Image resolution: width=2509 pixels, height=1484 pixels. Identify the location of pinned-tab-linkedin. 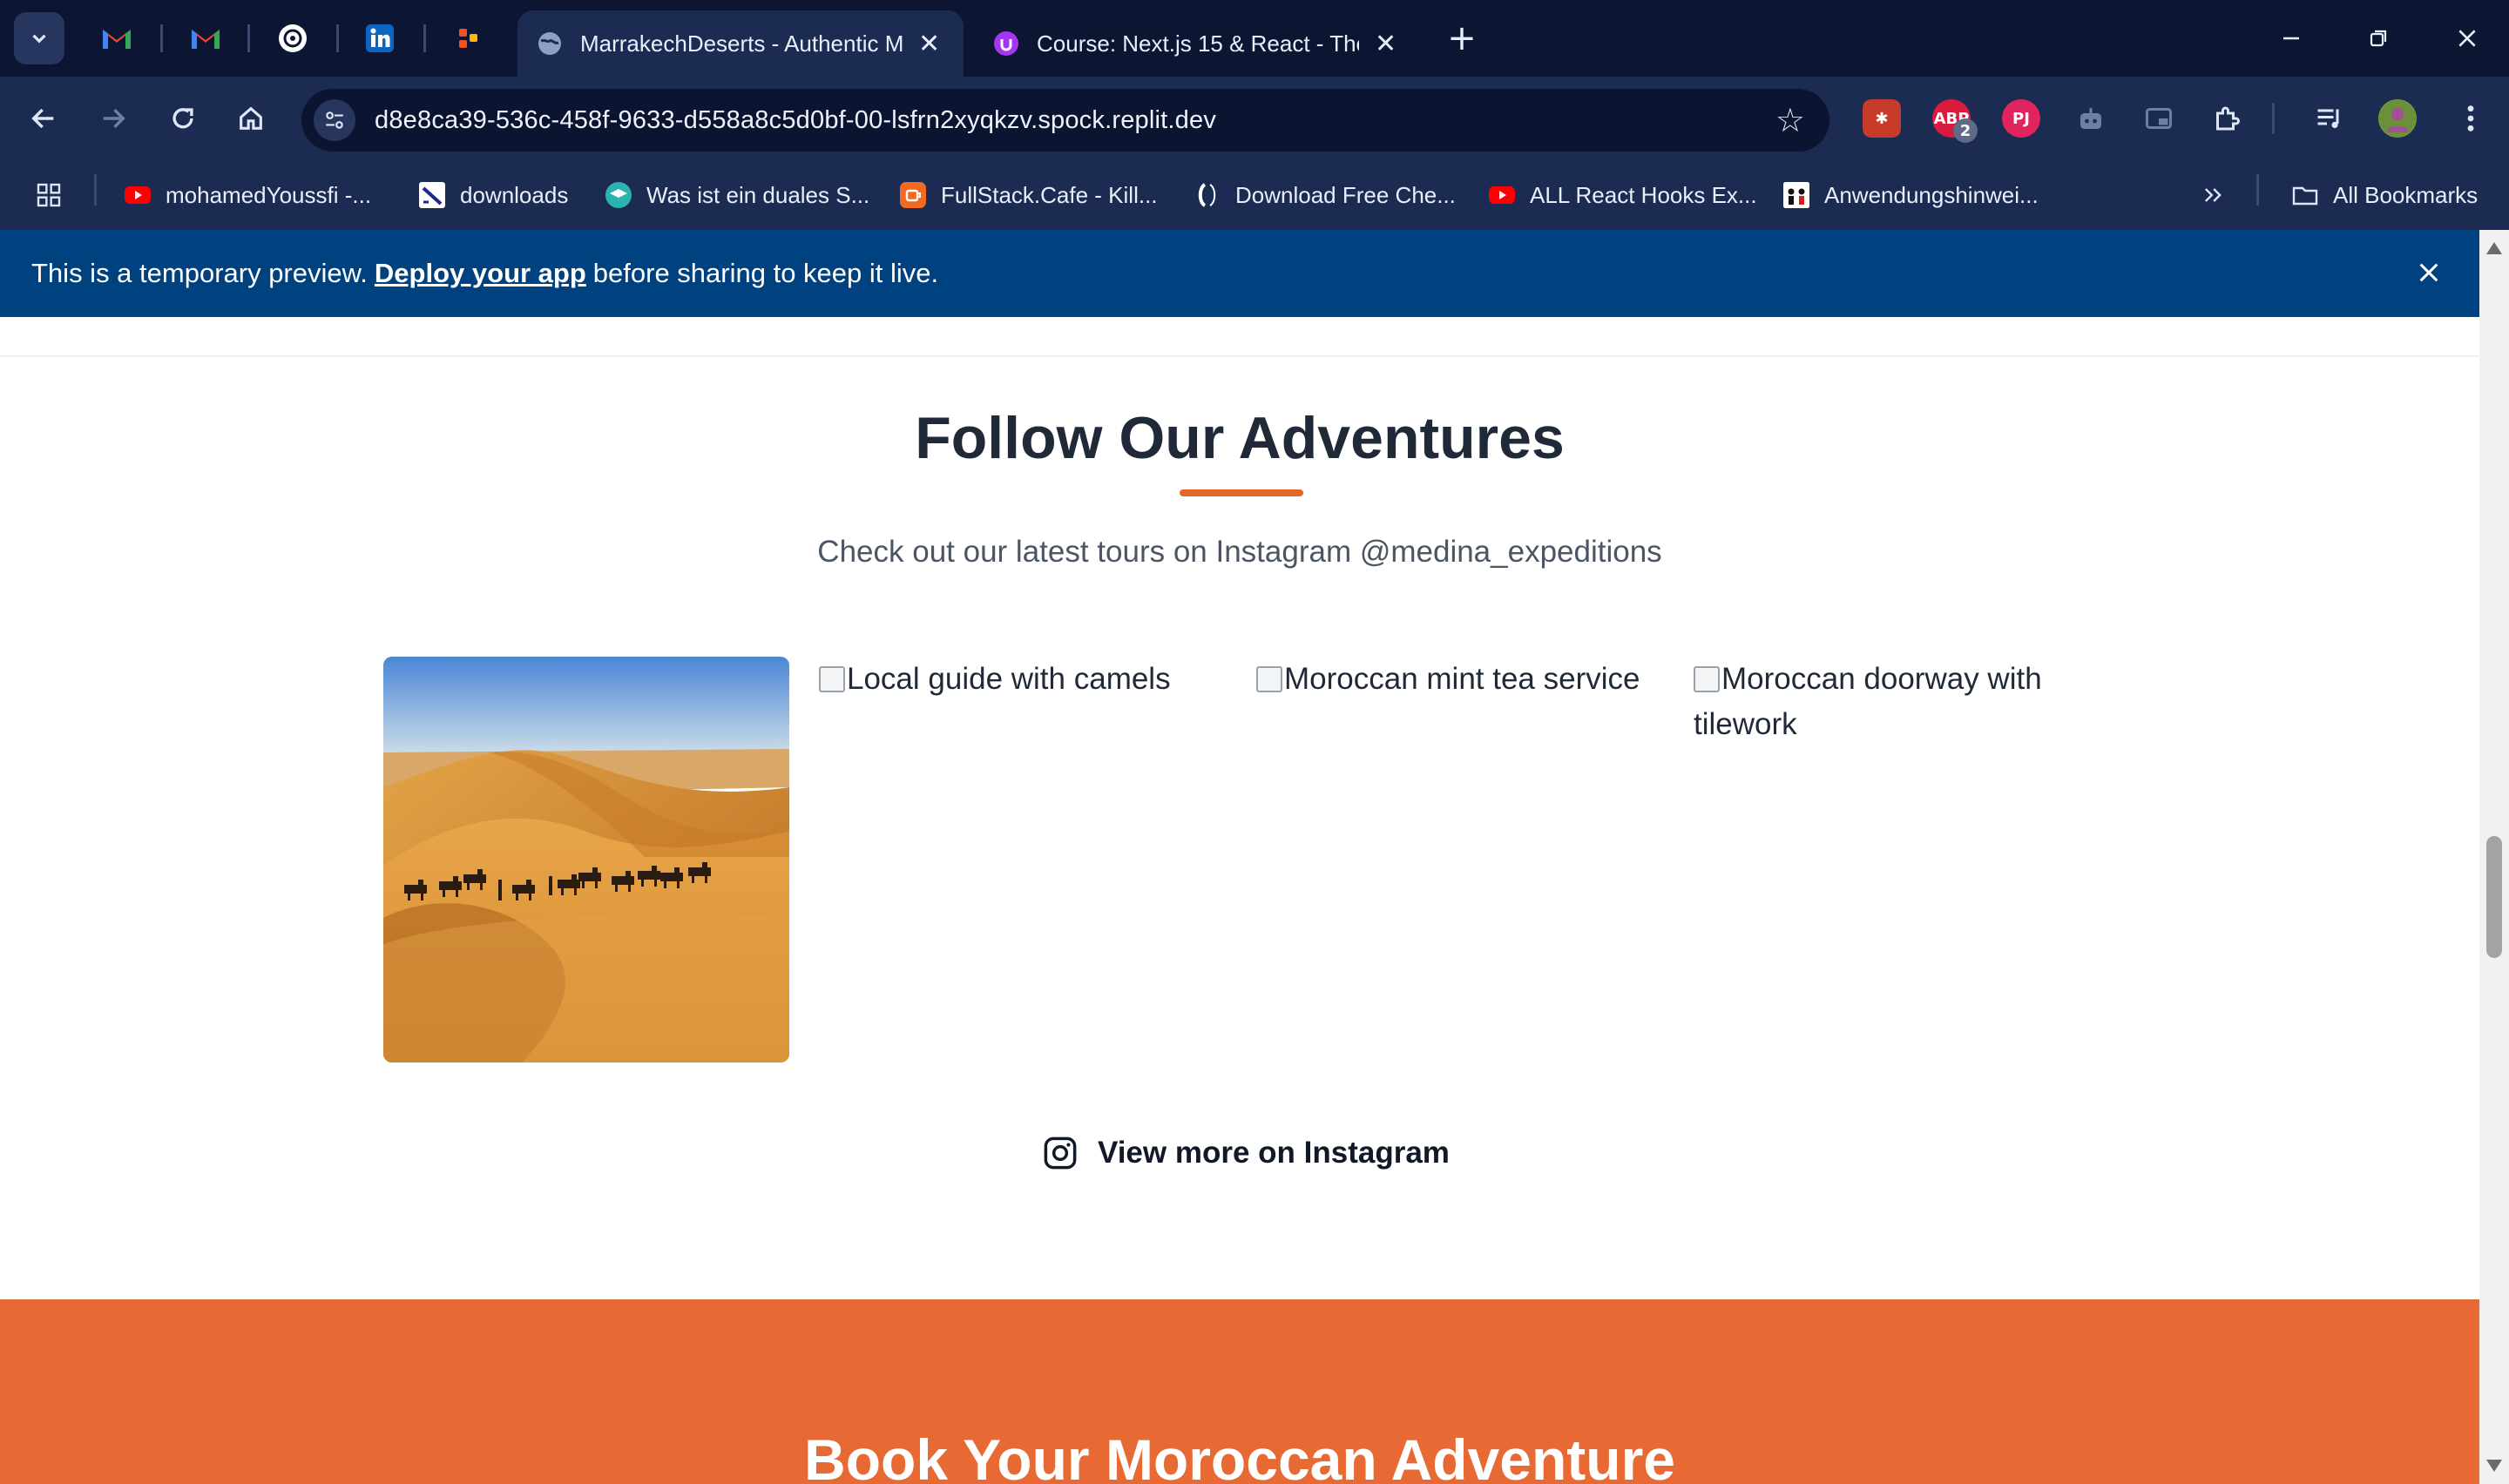
(379, 38).